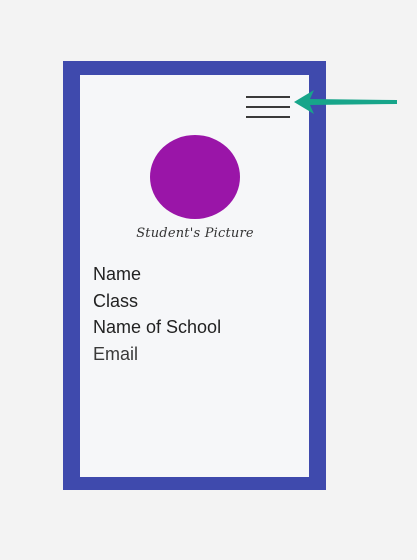 This screenshot has height=560, width=417. Describe the element at coordinates (117, 274) in the screenshot. I see `field-name: Name` at that location.